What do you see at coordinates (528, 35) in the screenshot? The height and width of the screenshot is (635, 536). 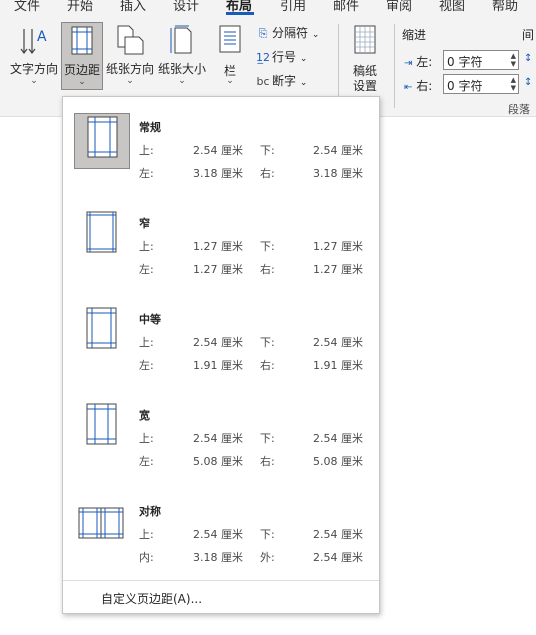 I see `spacing-title: 间` at bounding box center [528, 35].